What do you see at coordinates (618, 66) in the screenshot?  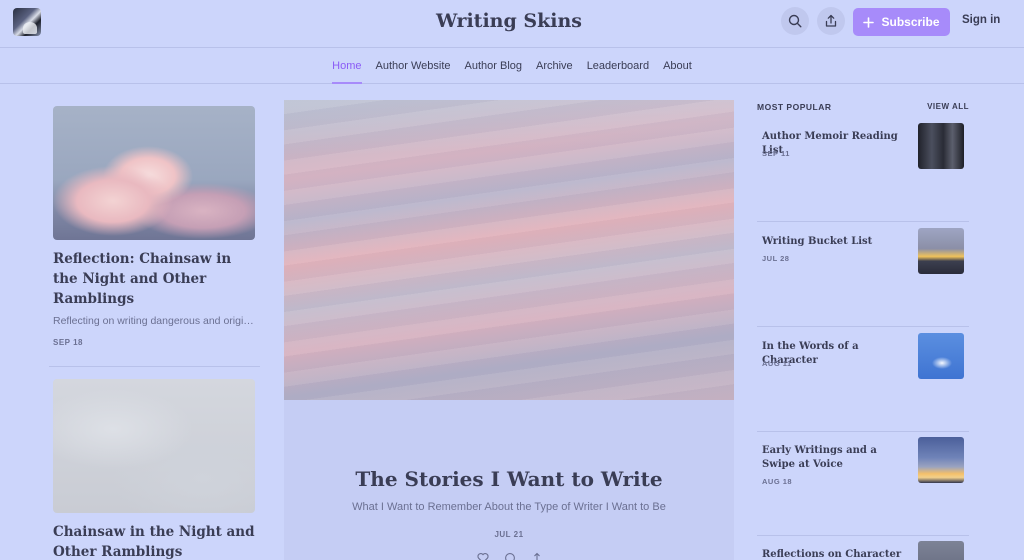 I see `nav-leaderboard: Leaderboard` at bounding box center [618, 66].